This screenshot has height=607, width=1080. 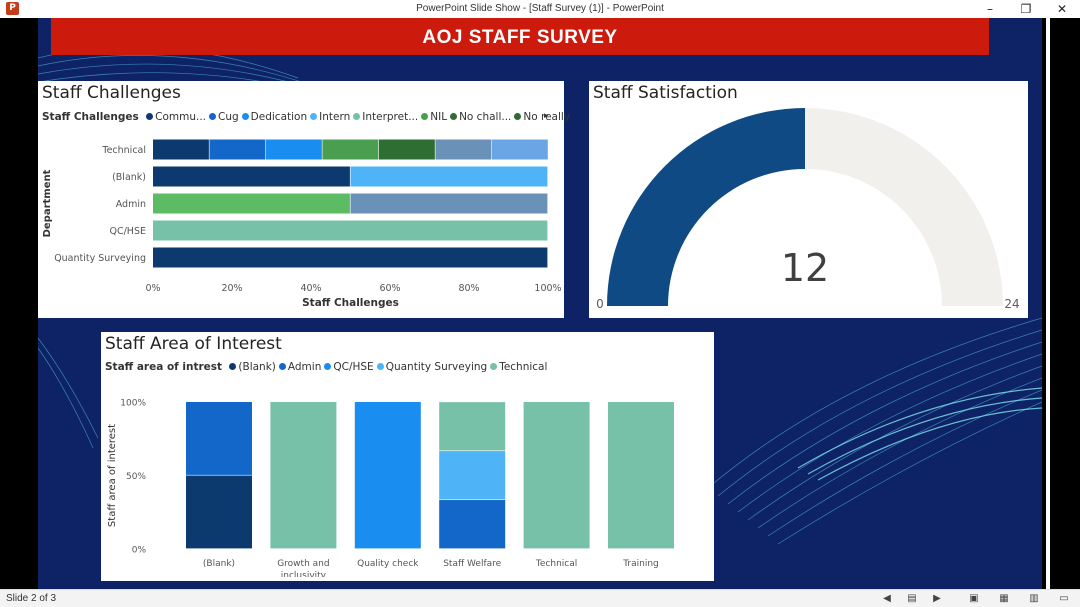 What do you see at coordinates (279, 117) in the screenshot?
I see `legend-label: Dedication` at bounding box center [279, 117].